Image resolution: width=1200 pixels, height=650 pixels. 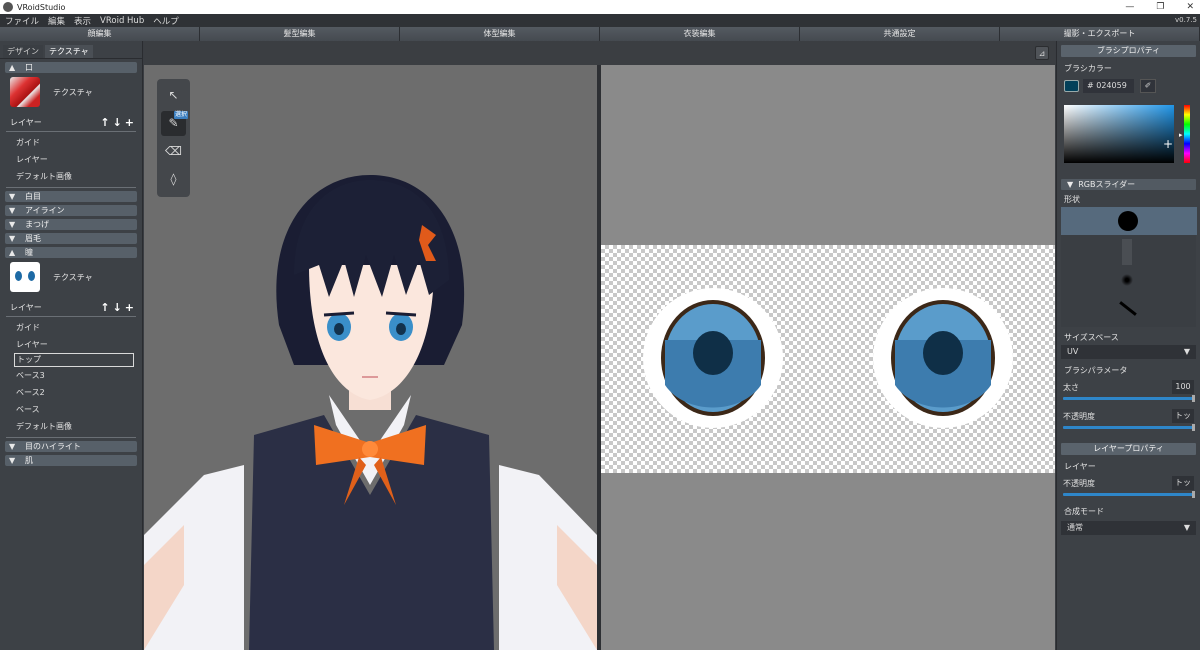 What do you see at coordinates (1128, 483) in the screenshot?
I see `layer-opacity-row: 不透明度 トッ` at bounding box center [1128, 483].